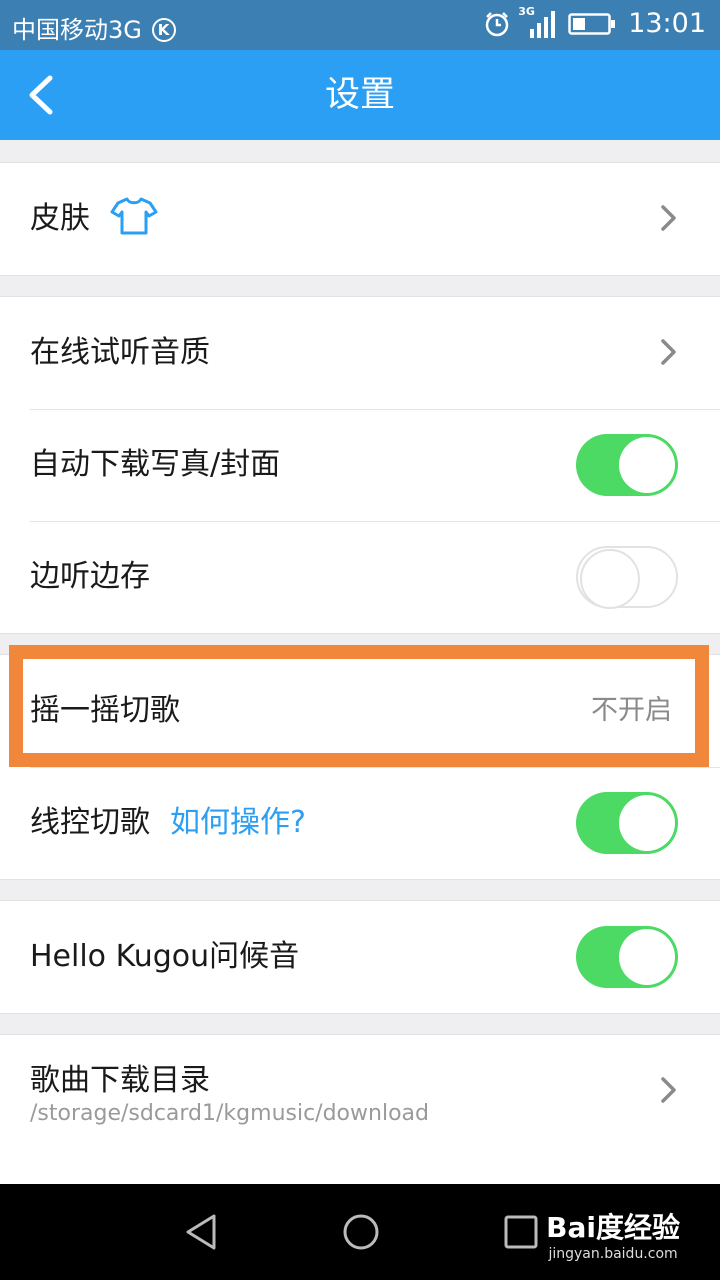 The width and height of the screenshot is (720, 1280). Describe the element at coordinates (613, 1227) in the screenshot. I see `watermark-brand: Bai度经验` at that location.